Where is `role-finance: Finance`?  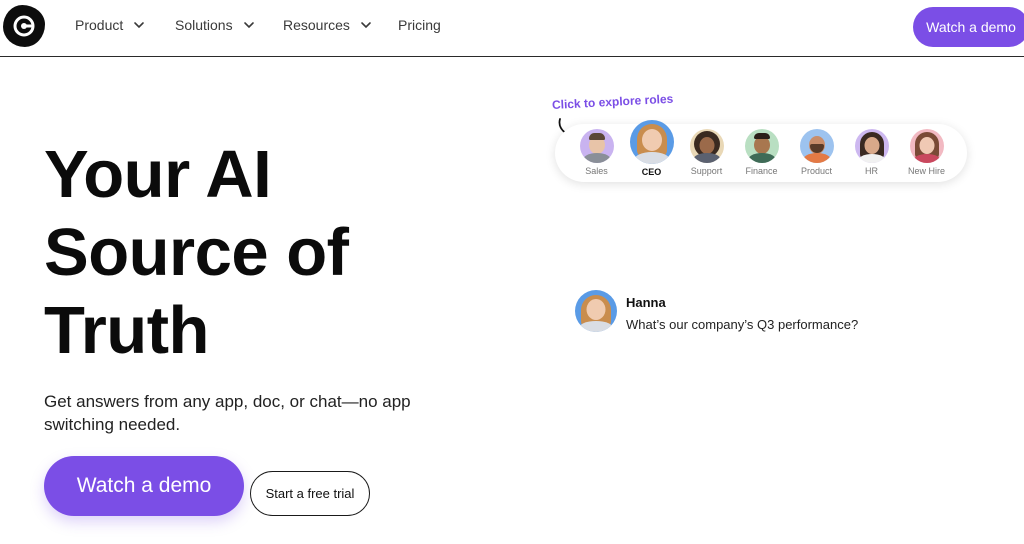 role-finance: Finance is located at coordinates (761, 150).